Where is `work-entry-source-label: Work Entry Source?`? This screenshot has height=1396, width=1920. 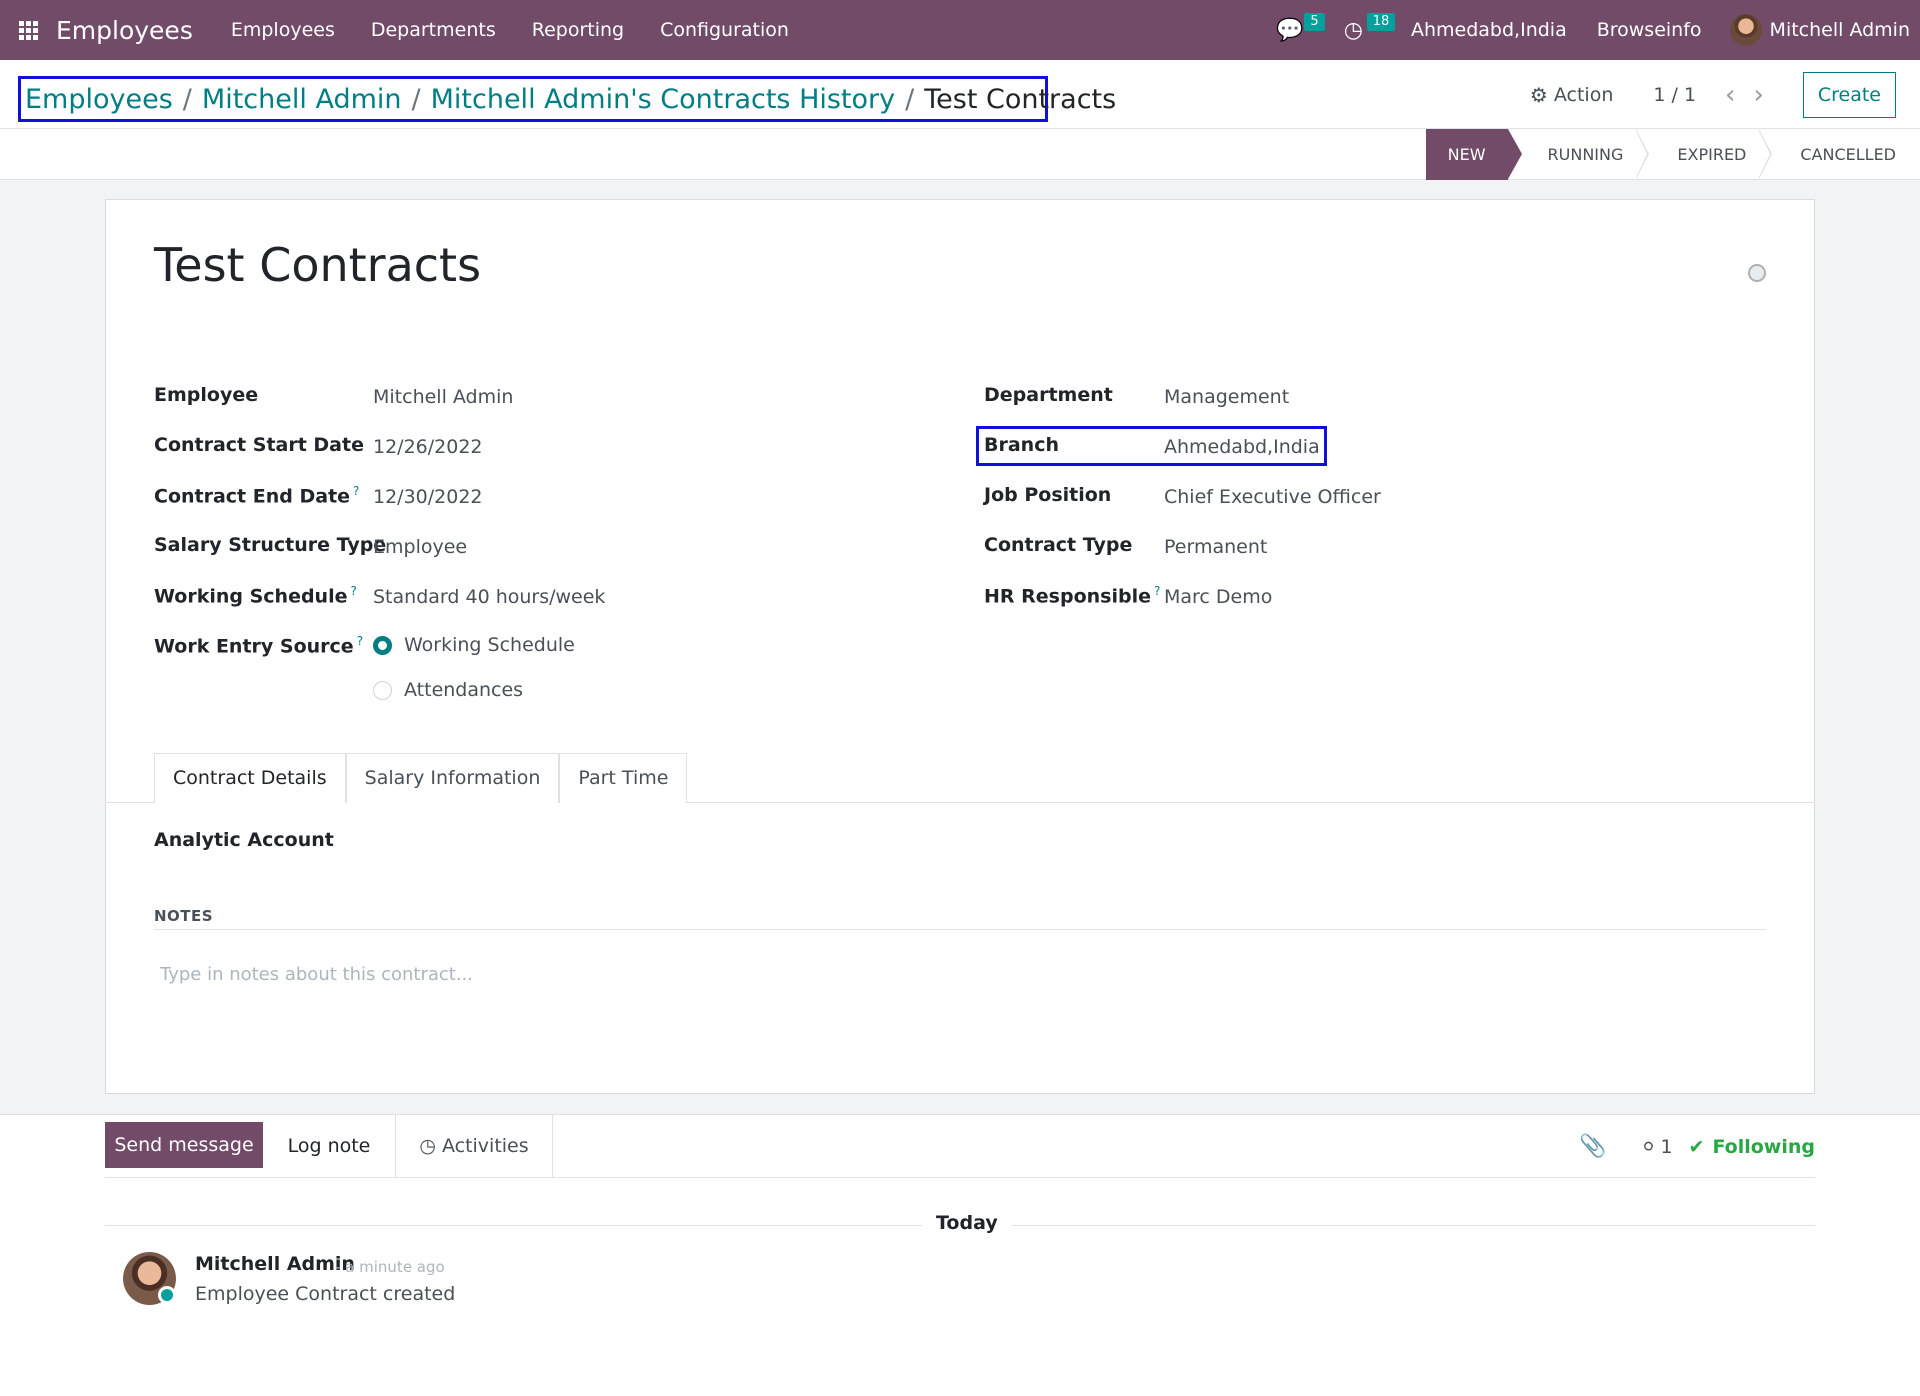 work-entry-source-label: Work Entry Source? is located at coordinates (258, 645).